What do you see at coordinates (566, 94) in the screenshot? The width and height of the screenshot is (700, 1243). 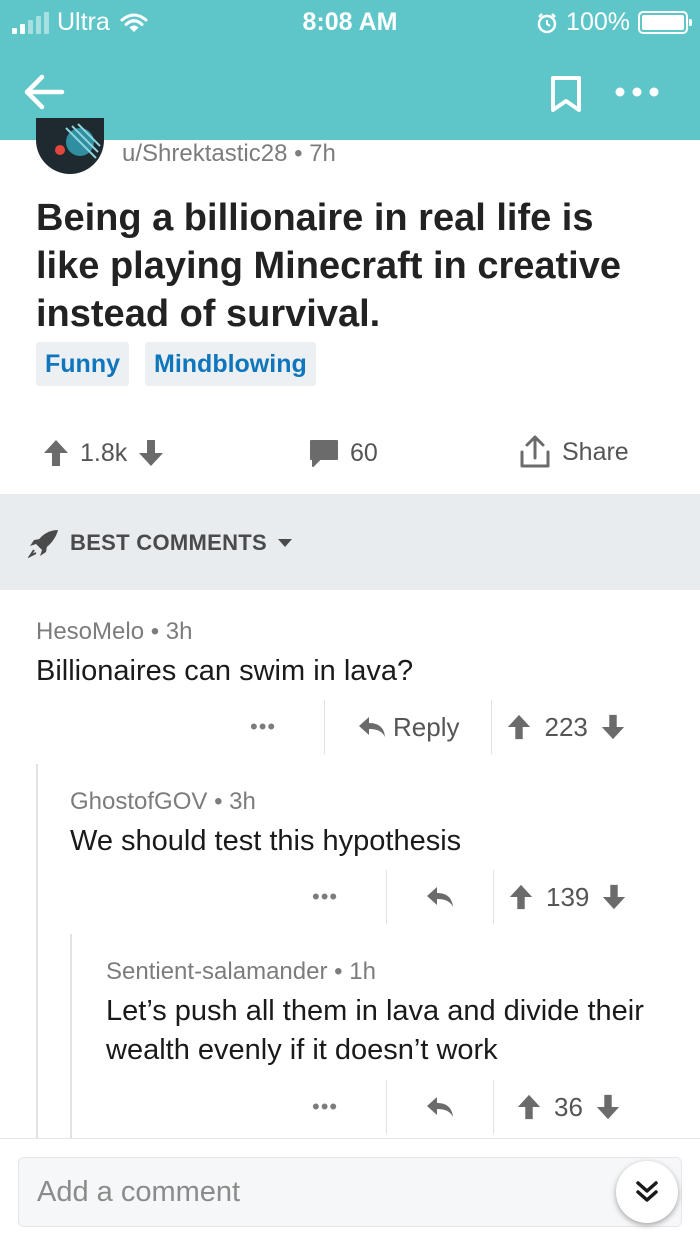 I see `bookmark-icon` at bounding box center [566, 94].